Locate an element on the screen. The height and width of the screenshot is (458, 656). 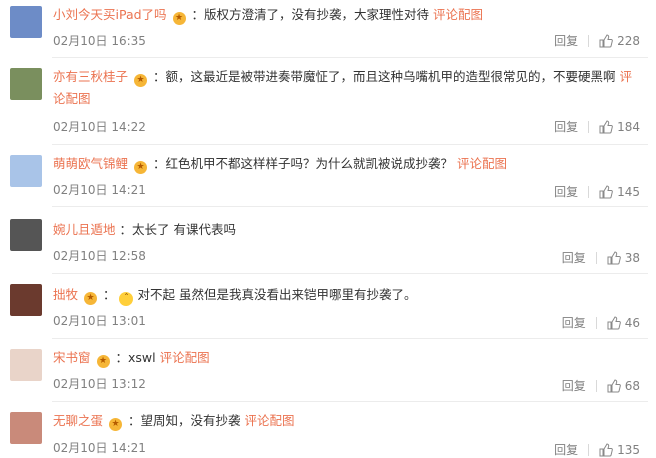
comment-body: 小刘今天买iPad了吗 ★ ：版权方澄清了，没有抄袭，大家理性对待 评论配图 is located at coordinates (345, 15).